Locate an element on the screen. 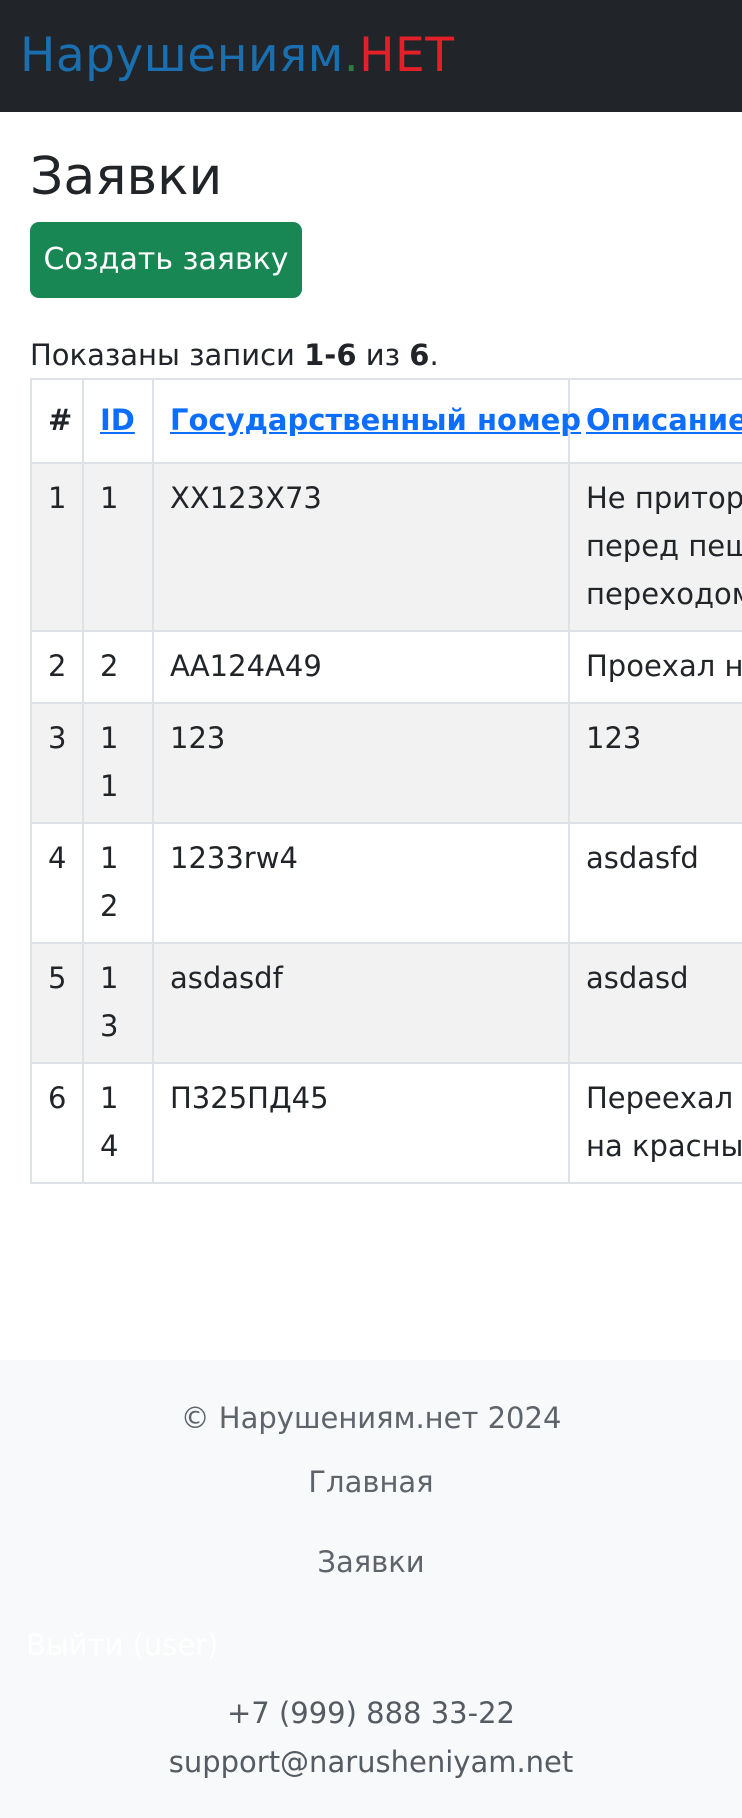 The image size is (742, 1818). row-id: 13 is located at coordinates (118, 1003).